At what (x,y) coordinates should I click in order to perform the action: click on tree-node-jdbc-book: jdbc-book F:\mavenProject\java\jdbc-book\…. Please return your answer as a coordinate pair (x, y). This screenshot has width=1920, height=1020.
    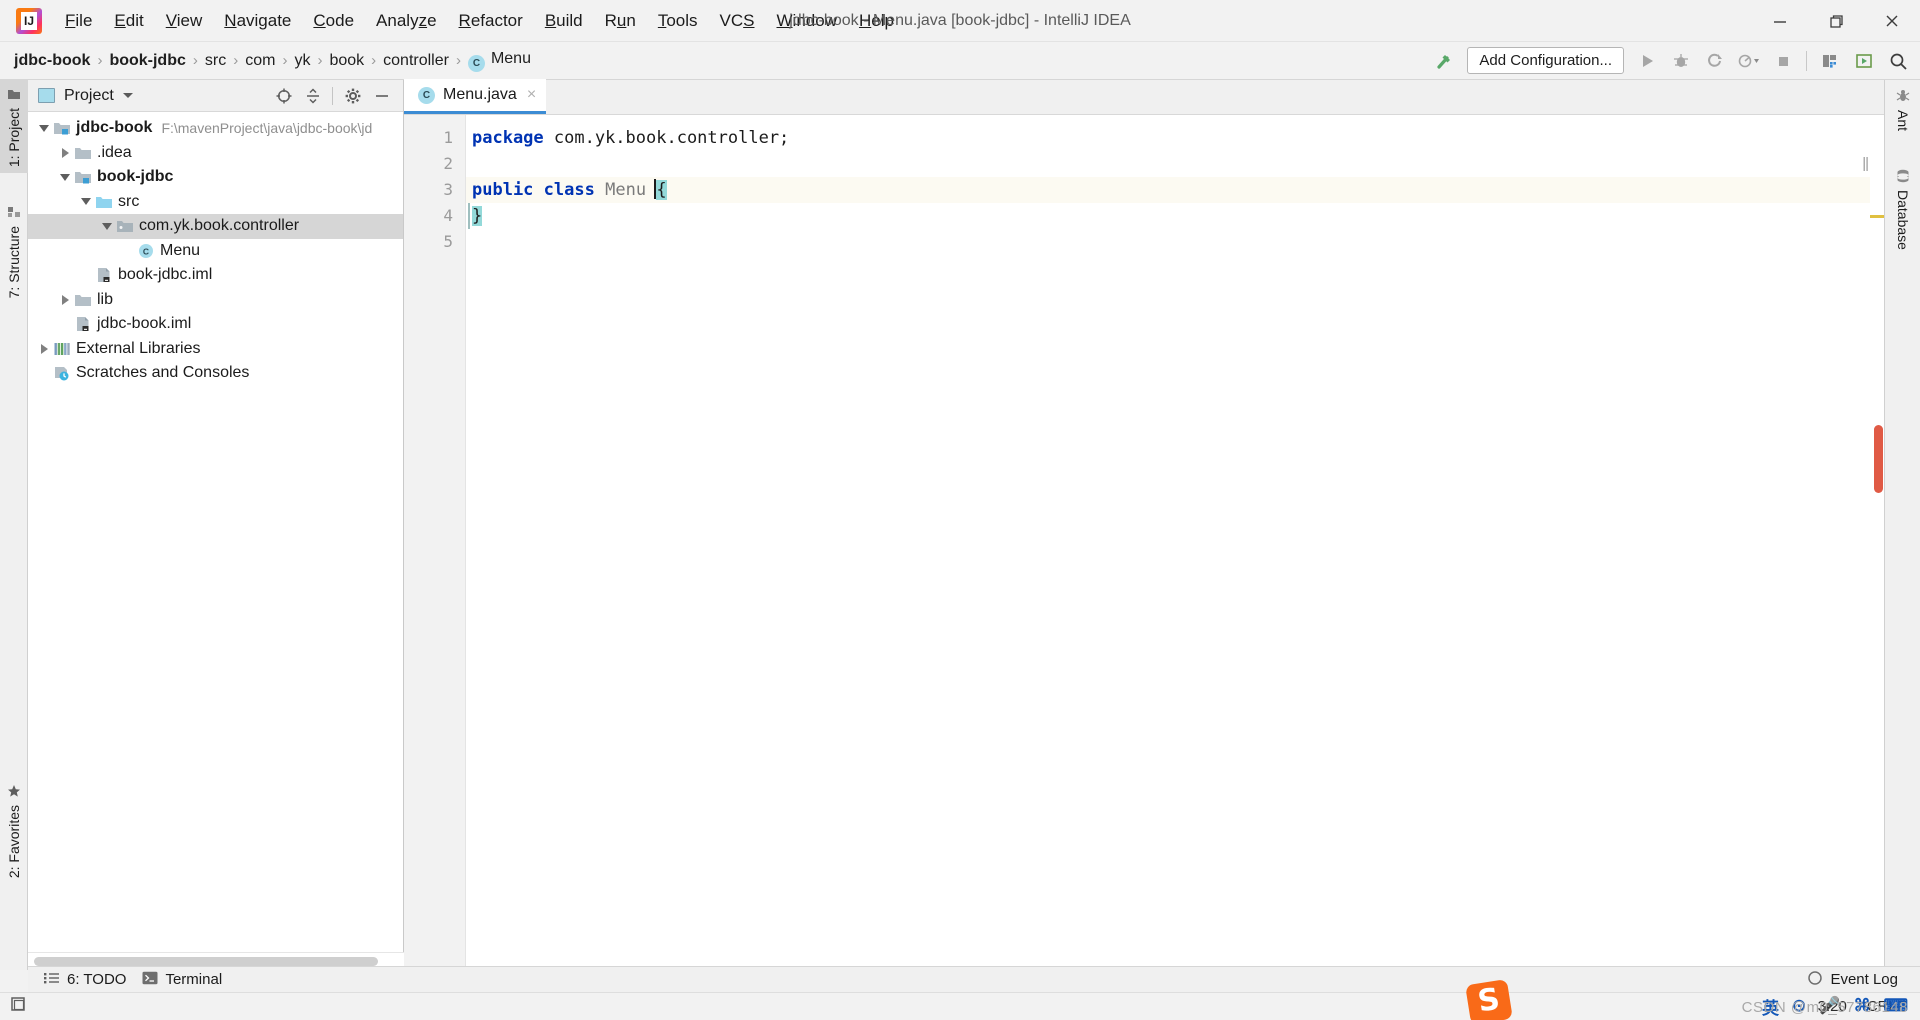
    Looking at the image, I should click on (215, 128).